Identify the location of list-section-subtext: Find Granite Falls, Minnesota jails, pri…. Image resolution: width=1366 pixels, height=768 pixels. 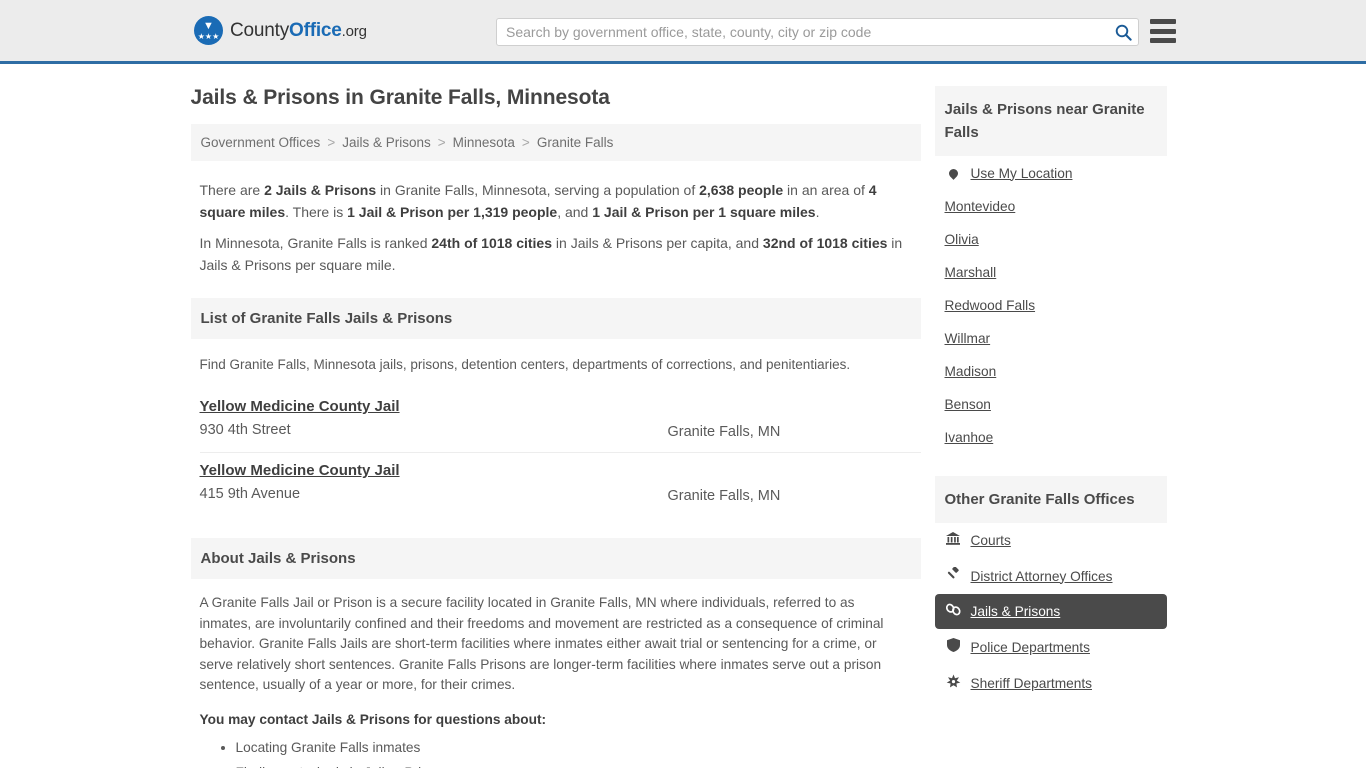
(525, 364).